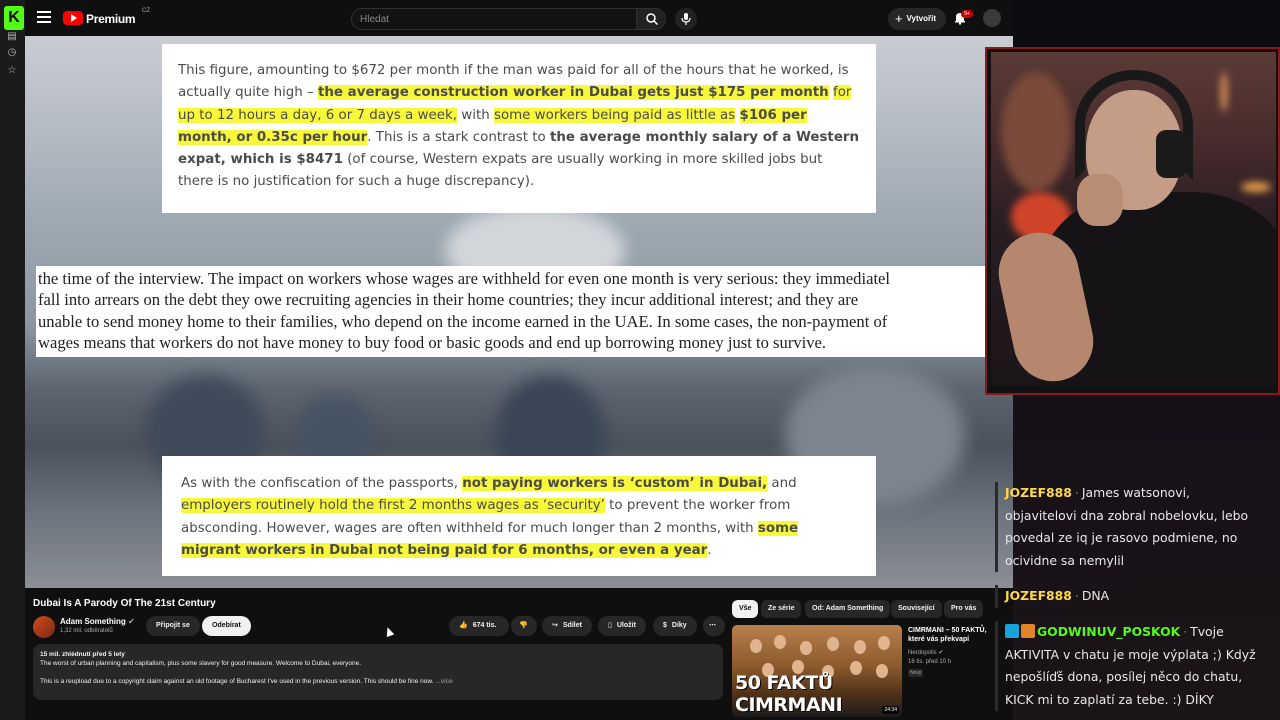  I want to click on excerpt-bottom-text: ., so click(709, 550).